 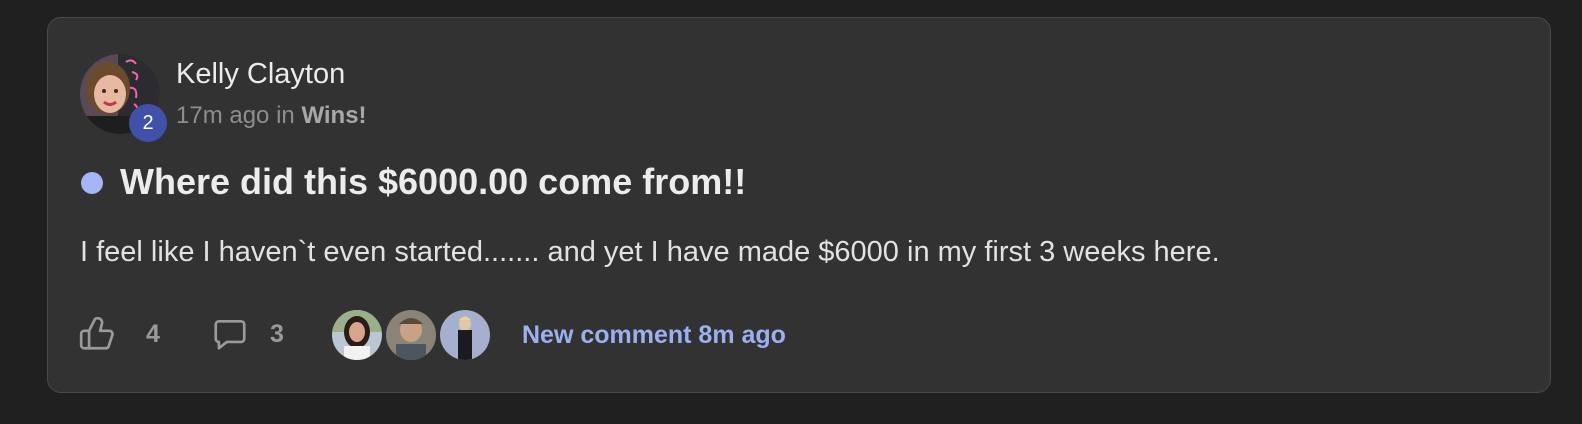 I want to click on post-time: 17m ago, so click(x=223, y=115).